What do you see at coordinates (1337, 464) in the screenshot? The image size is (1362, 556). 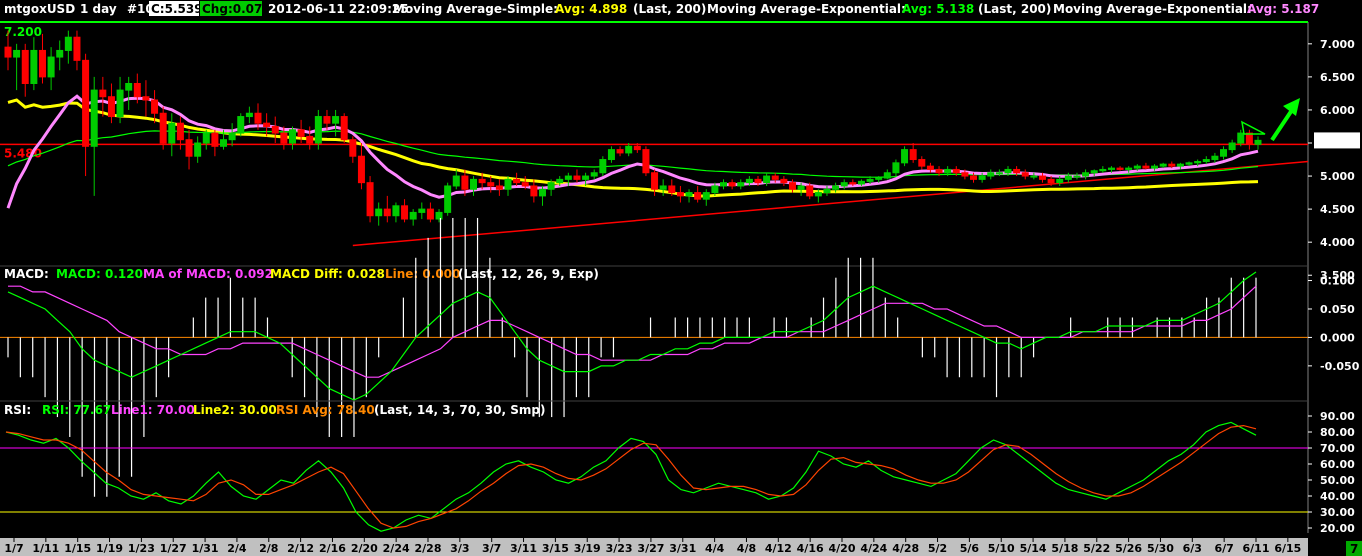 I see `rsi-ytick-label: 60.00` at bounding box center [1337, 464].